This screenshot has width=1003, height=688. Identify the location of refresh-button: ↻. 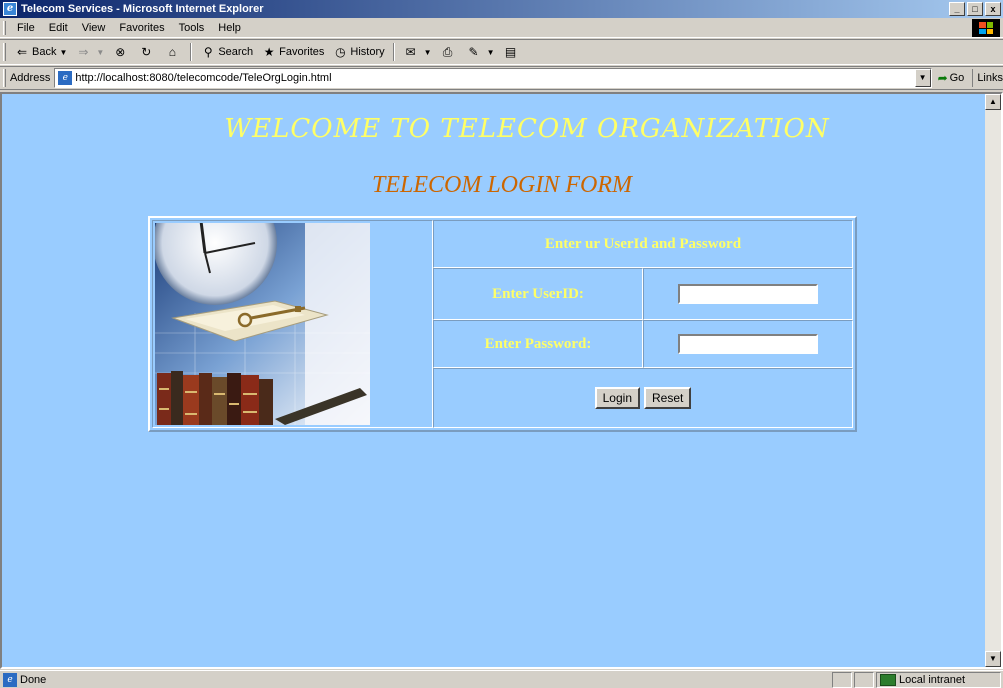
(147, 52).